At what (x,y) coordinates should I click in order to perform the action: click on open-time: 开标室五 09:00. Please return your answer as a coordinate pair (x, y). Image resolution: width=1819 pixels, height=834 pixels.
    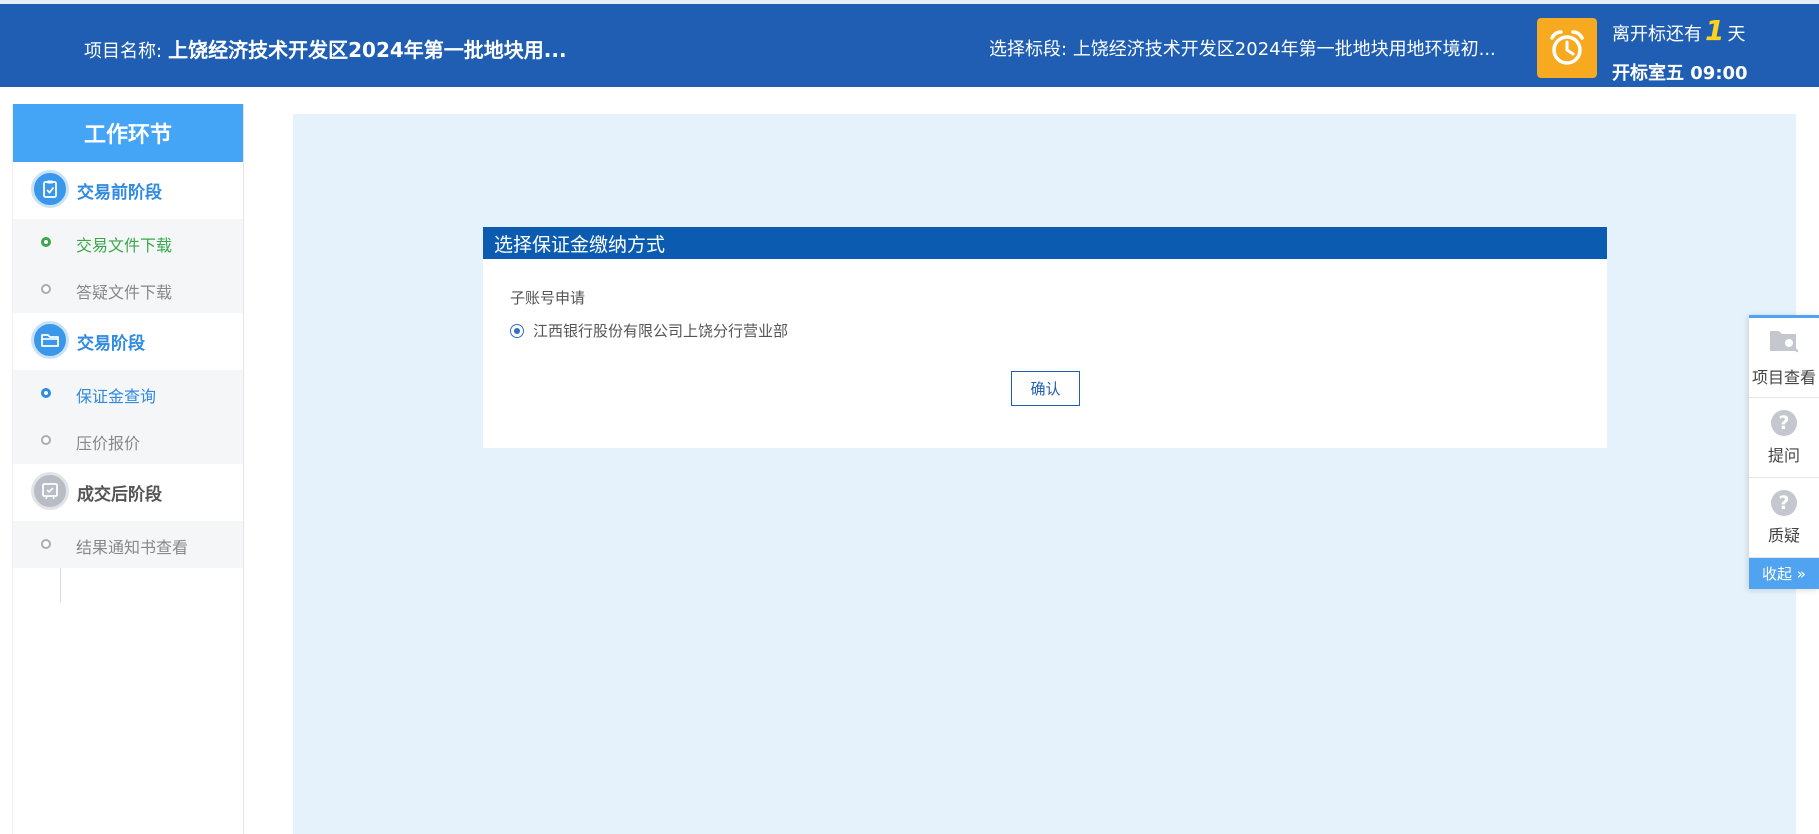
    Looking at the image, I should click on (1680, 73).